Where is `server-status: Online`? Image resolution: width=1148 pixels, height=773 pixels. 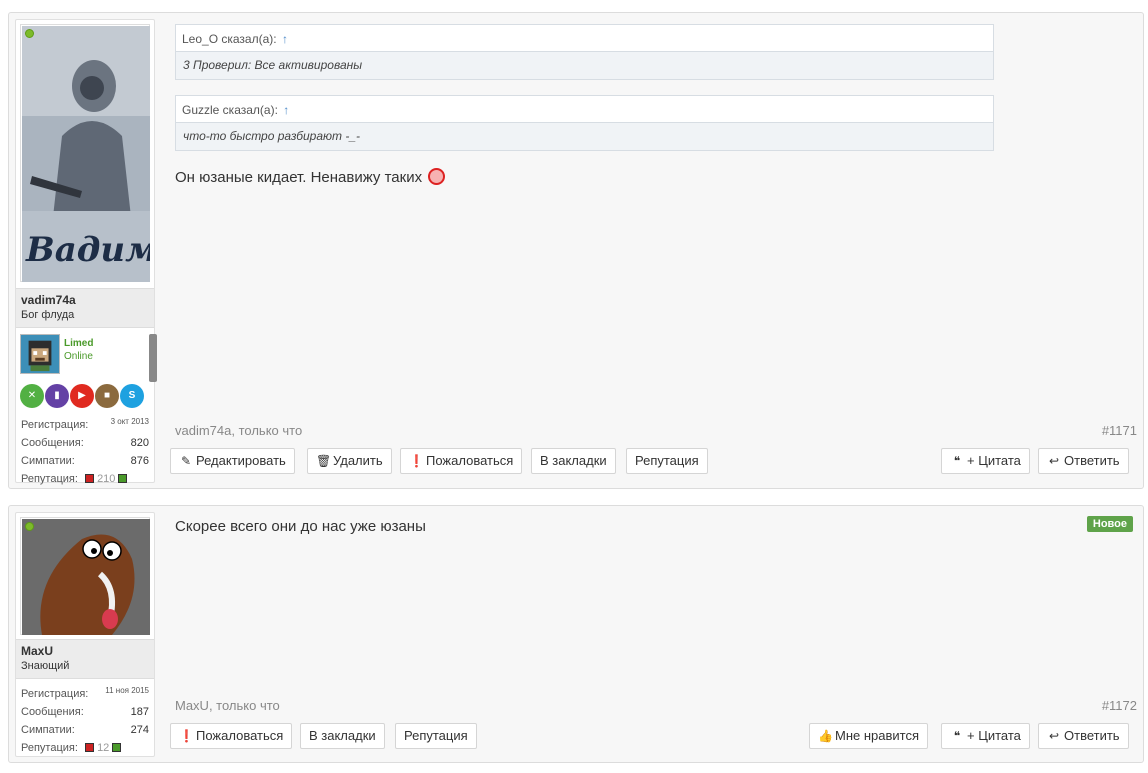 server-status: Online is located at coordinates (78, 356).